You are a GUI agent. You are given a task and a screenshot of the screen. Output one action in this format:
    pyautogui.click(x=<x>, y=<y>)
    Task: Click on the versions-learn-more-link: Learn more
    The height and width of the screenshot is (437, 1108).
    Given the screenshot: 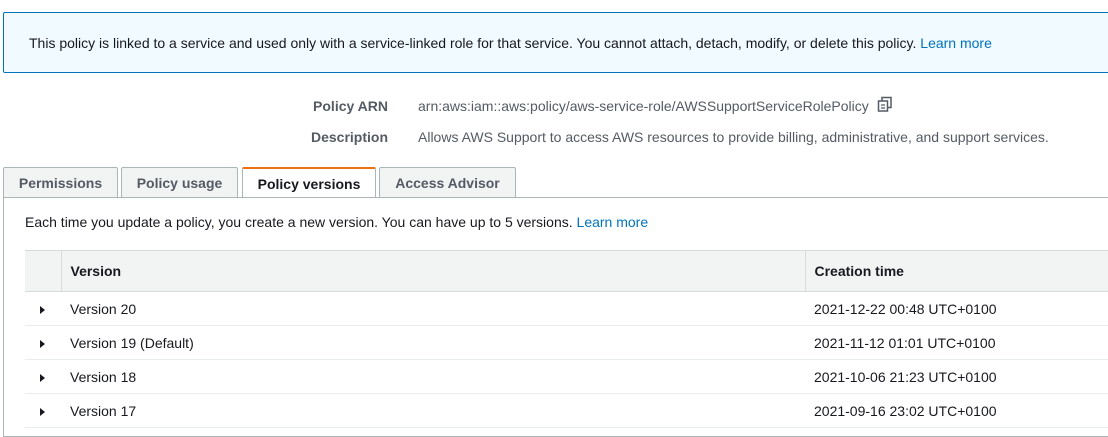 What is the action you would take?
    pyautogui.click(x=613, y=222)
    